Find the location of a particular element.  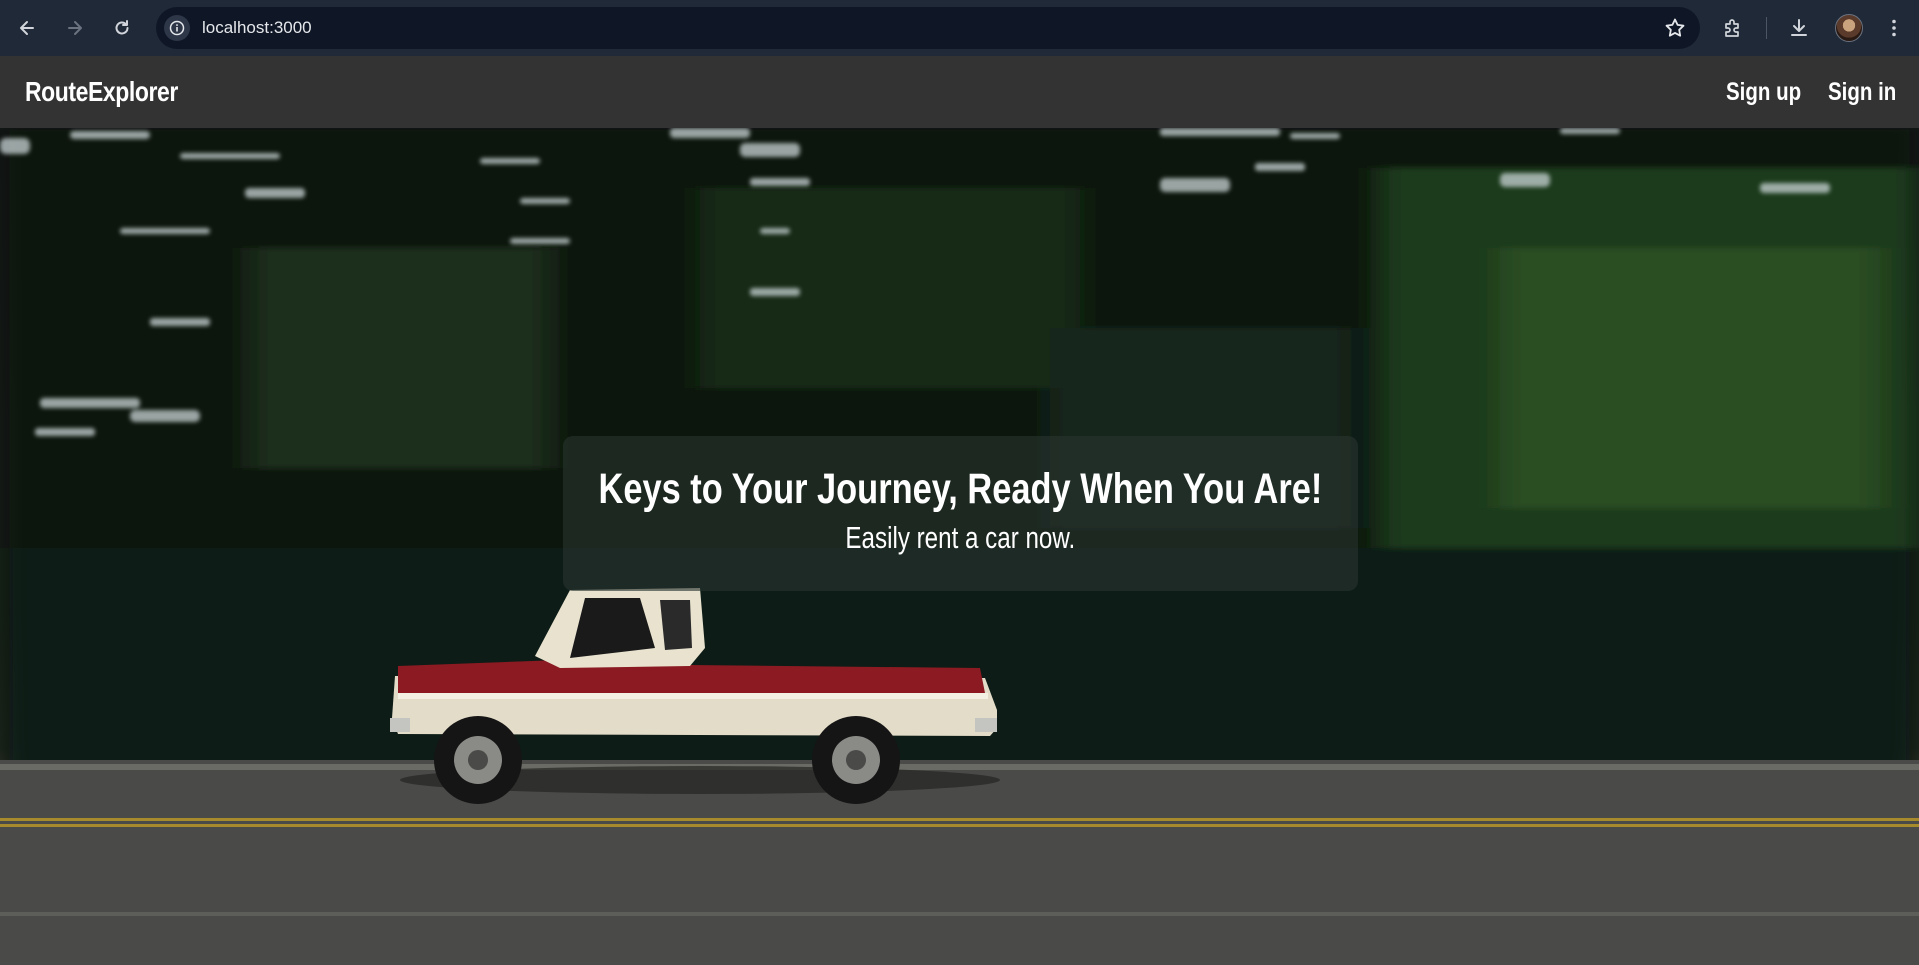

extensions-icon is located at coordinates (1732, 28).